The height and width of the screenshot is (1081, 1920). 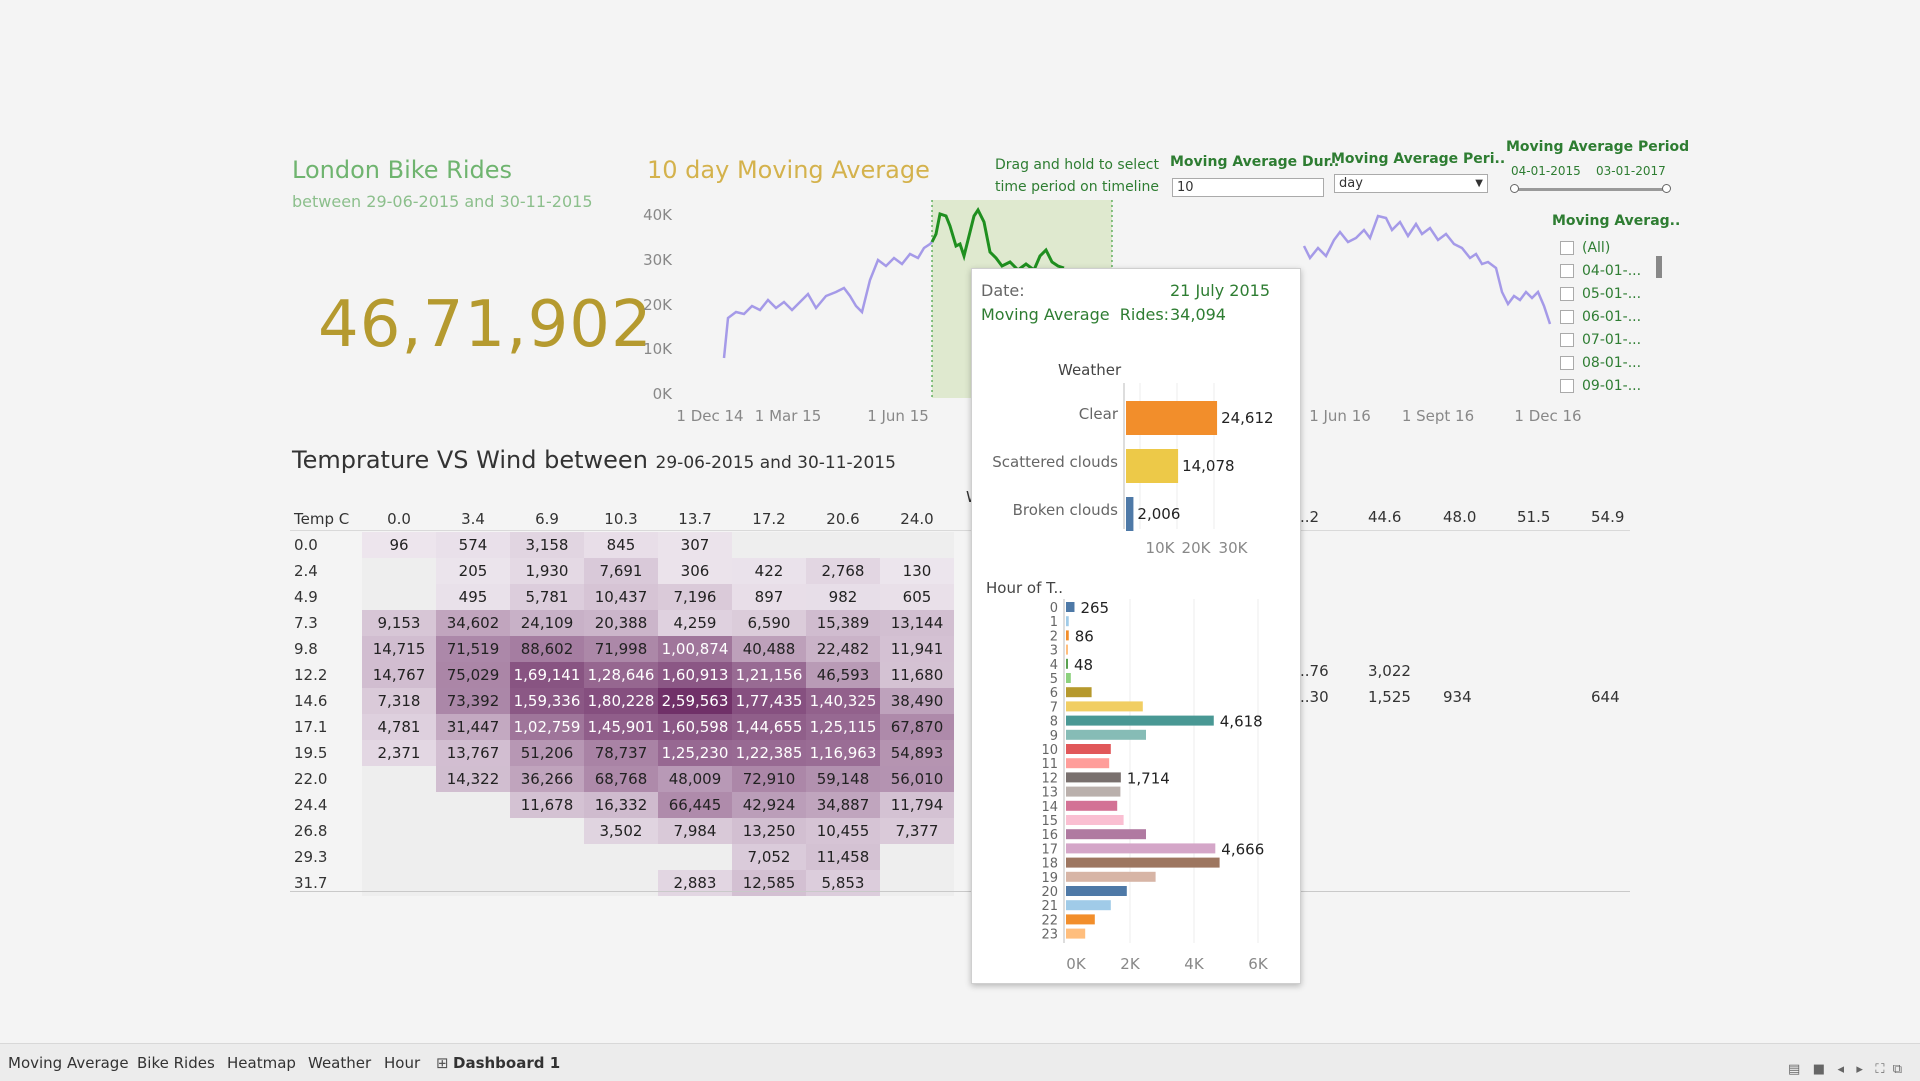 I want to click on tab-moving-average: Moving Average, so click(x=68, y=1063).